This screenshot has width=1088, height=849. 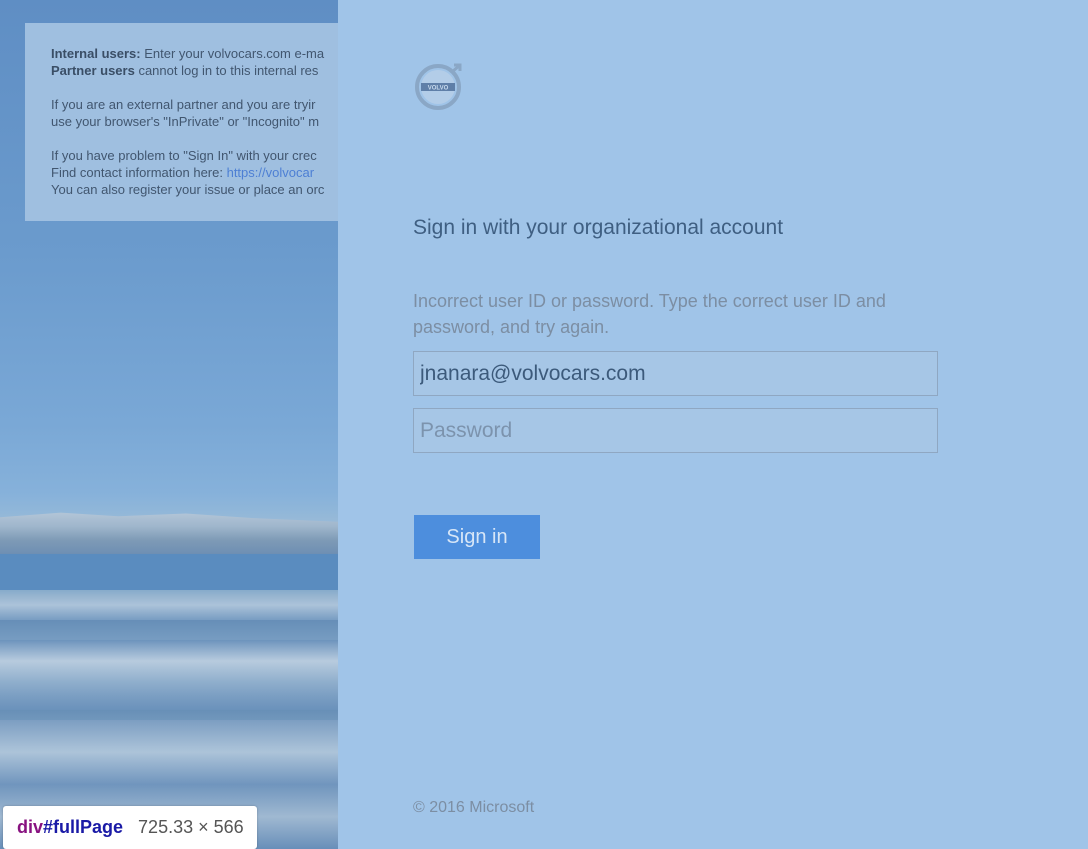 I want to click on page-title: Sign in with your organizational account, so click(x=598, y=227).